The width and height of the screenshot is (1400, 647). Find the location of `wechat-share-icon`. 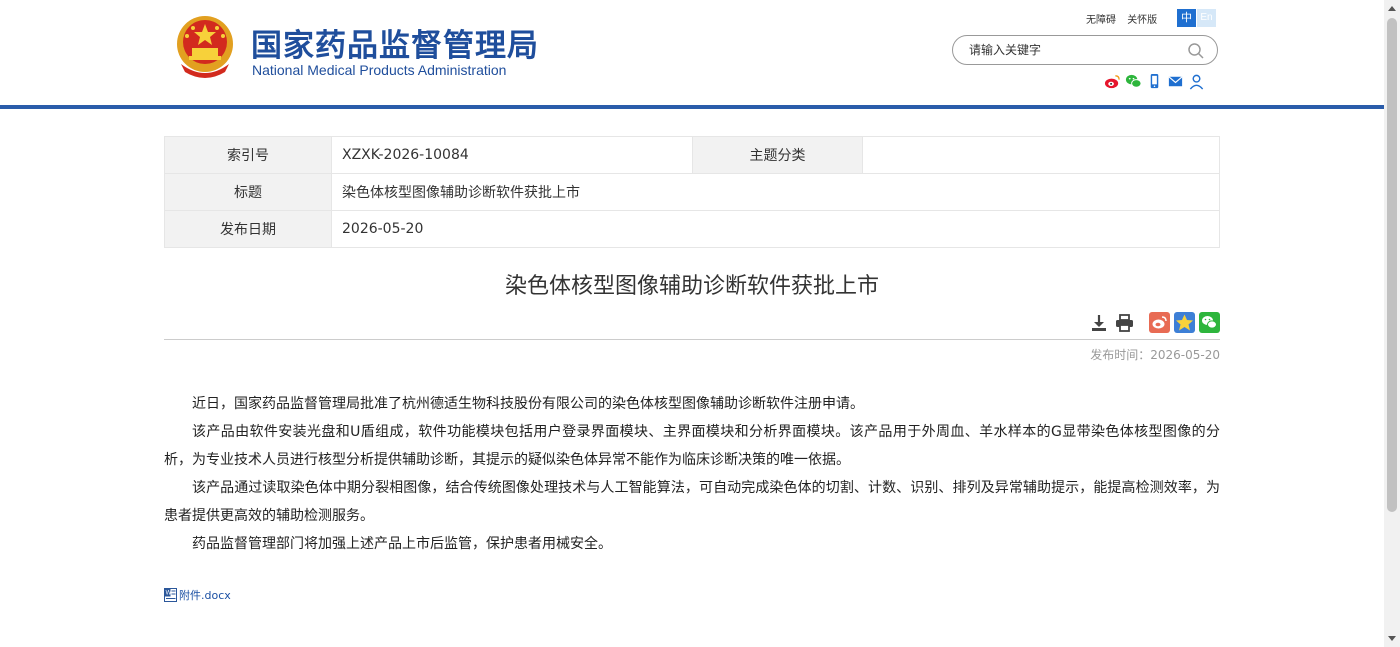

wechat-share-icon is located at coordinates (1209, 322).